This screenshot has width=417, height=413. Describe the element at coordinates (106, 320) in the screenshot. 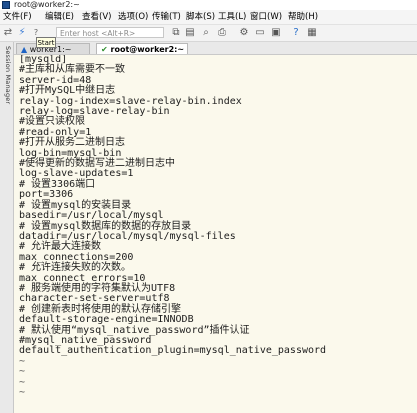

I see `terminal-line: default-storage-engine=INNODB` at that location.